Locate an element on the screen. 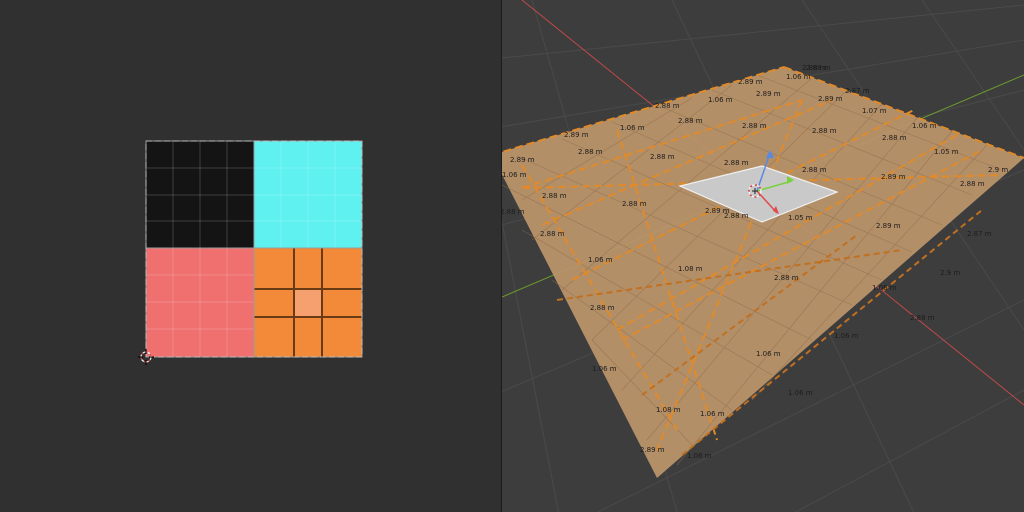 The image size is (1024, 512). orange-island is located at coordinates (308, 302).